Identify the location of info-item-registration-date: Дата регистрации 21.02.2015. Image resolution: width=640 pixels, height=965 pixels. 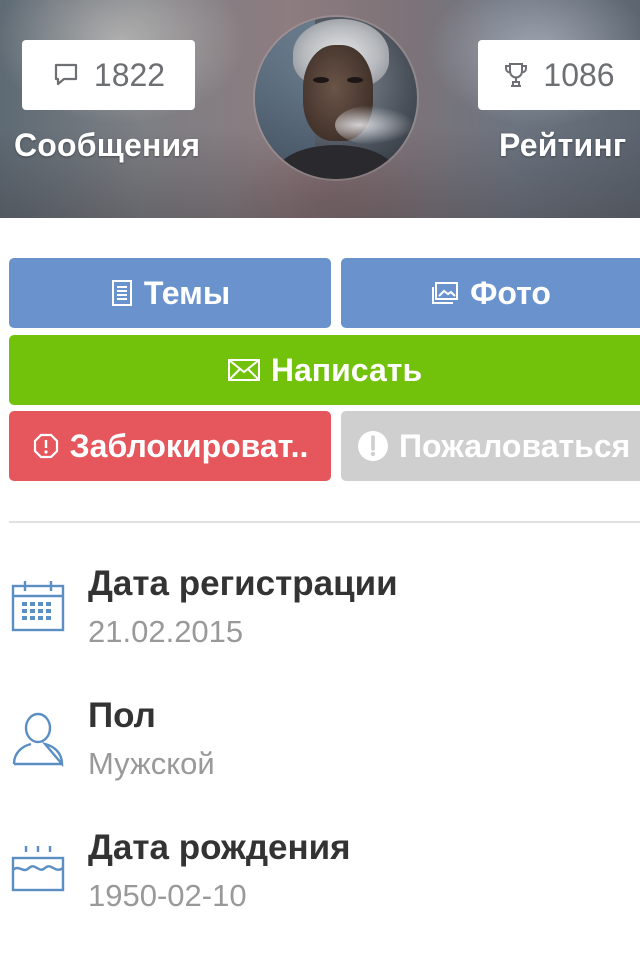
(320, 615).